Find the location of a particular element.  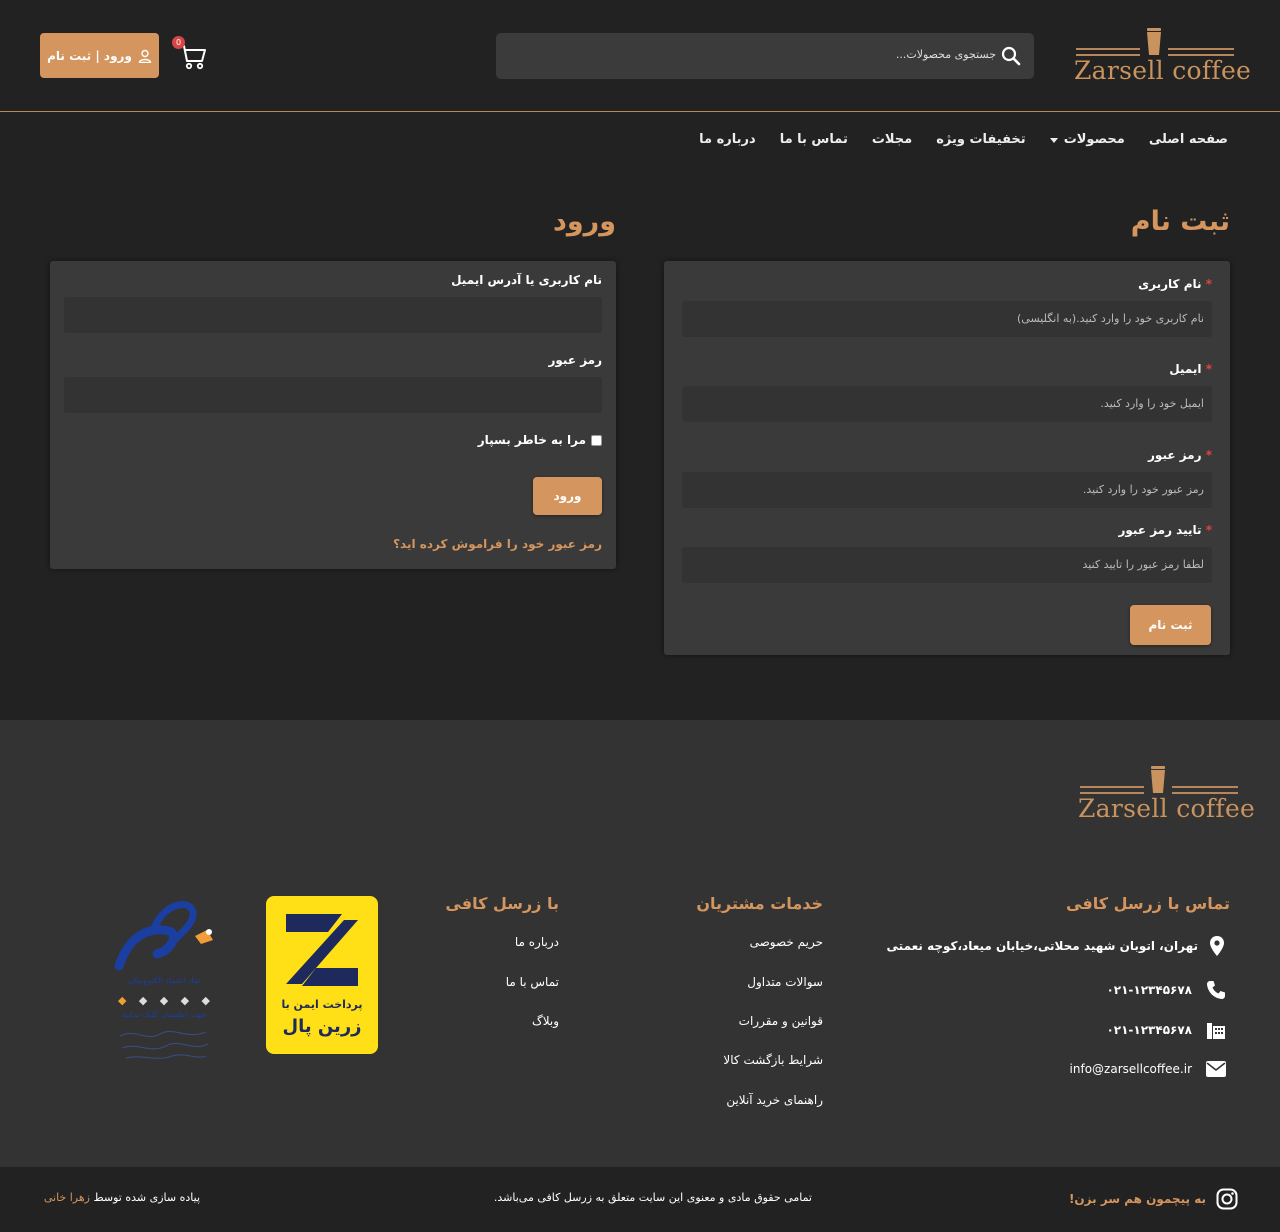

nav-item-label: محصولات is located at coordinates (1094, 139).